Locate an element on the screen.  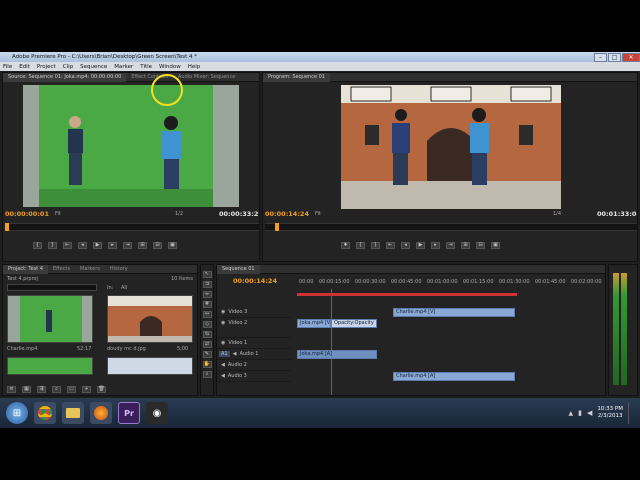
menu-window: Window is located at coordinates (170, 67).